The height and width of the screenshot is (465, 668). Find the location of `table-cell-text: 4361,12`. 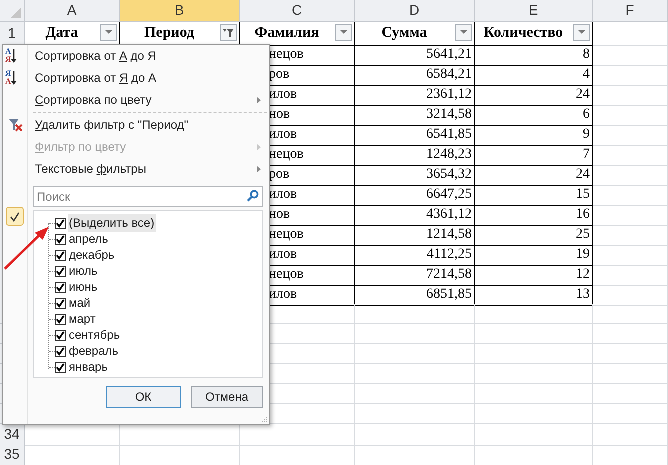

table-cell-text: 4361,12 is located at coordinates (449, 215).